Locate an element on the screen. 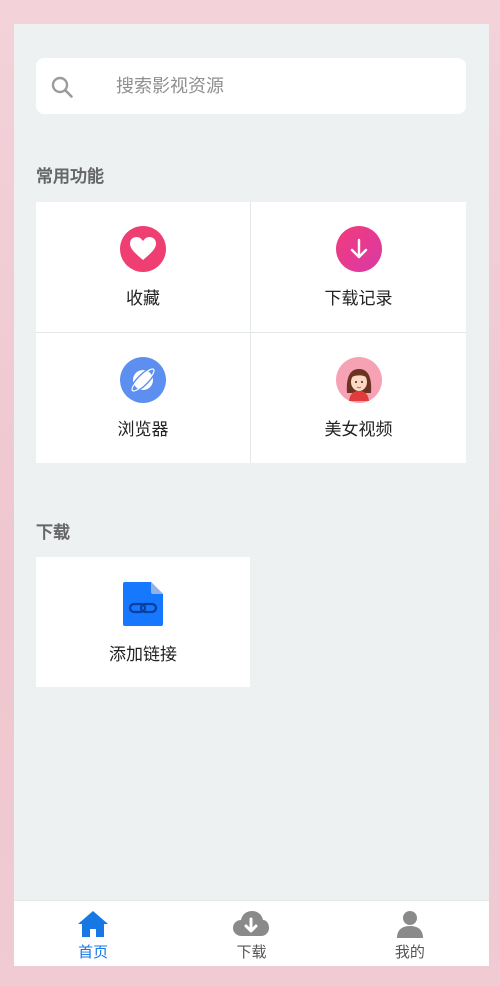 The width and height of the screenshot is (500, 986). favorites-button: 收藏 is located at coordinates (143, 267).